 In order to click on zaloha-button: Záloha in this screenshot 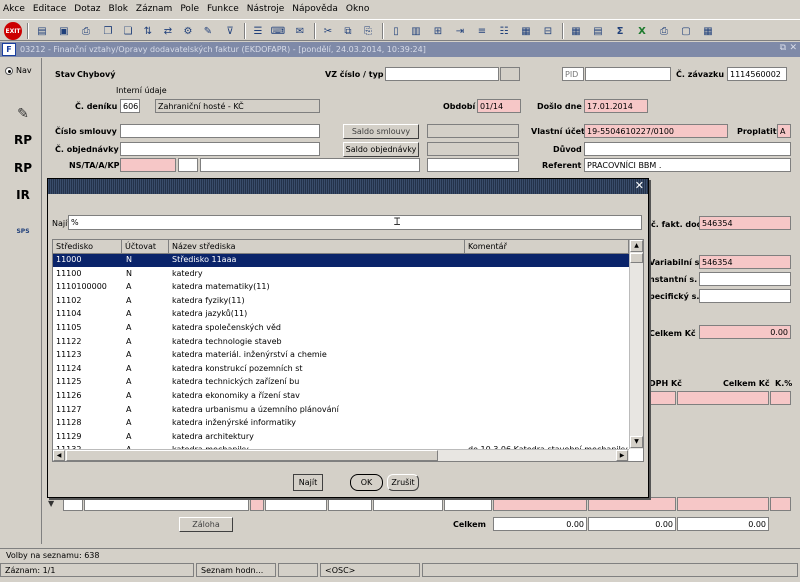, I will do `click(206, 524)`.